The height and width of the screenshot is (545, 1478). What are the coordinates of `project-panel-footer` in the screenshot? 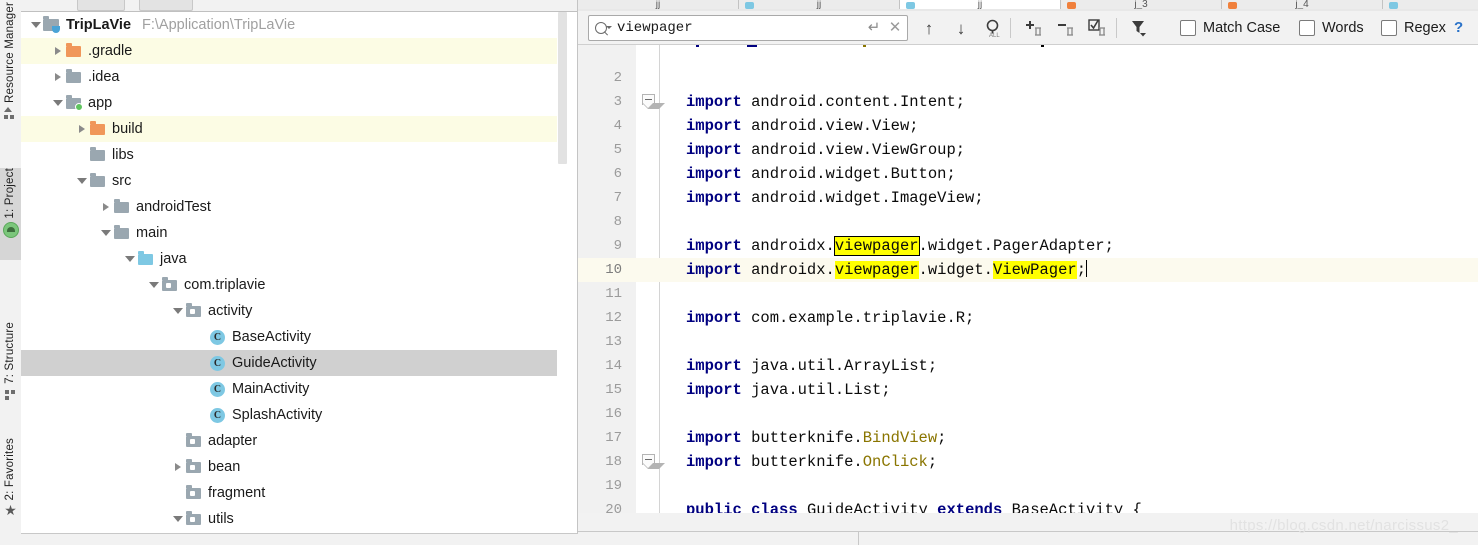 It's located at (299, 539).